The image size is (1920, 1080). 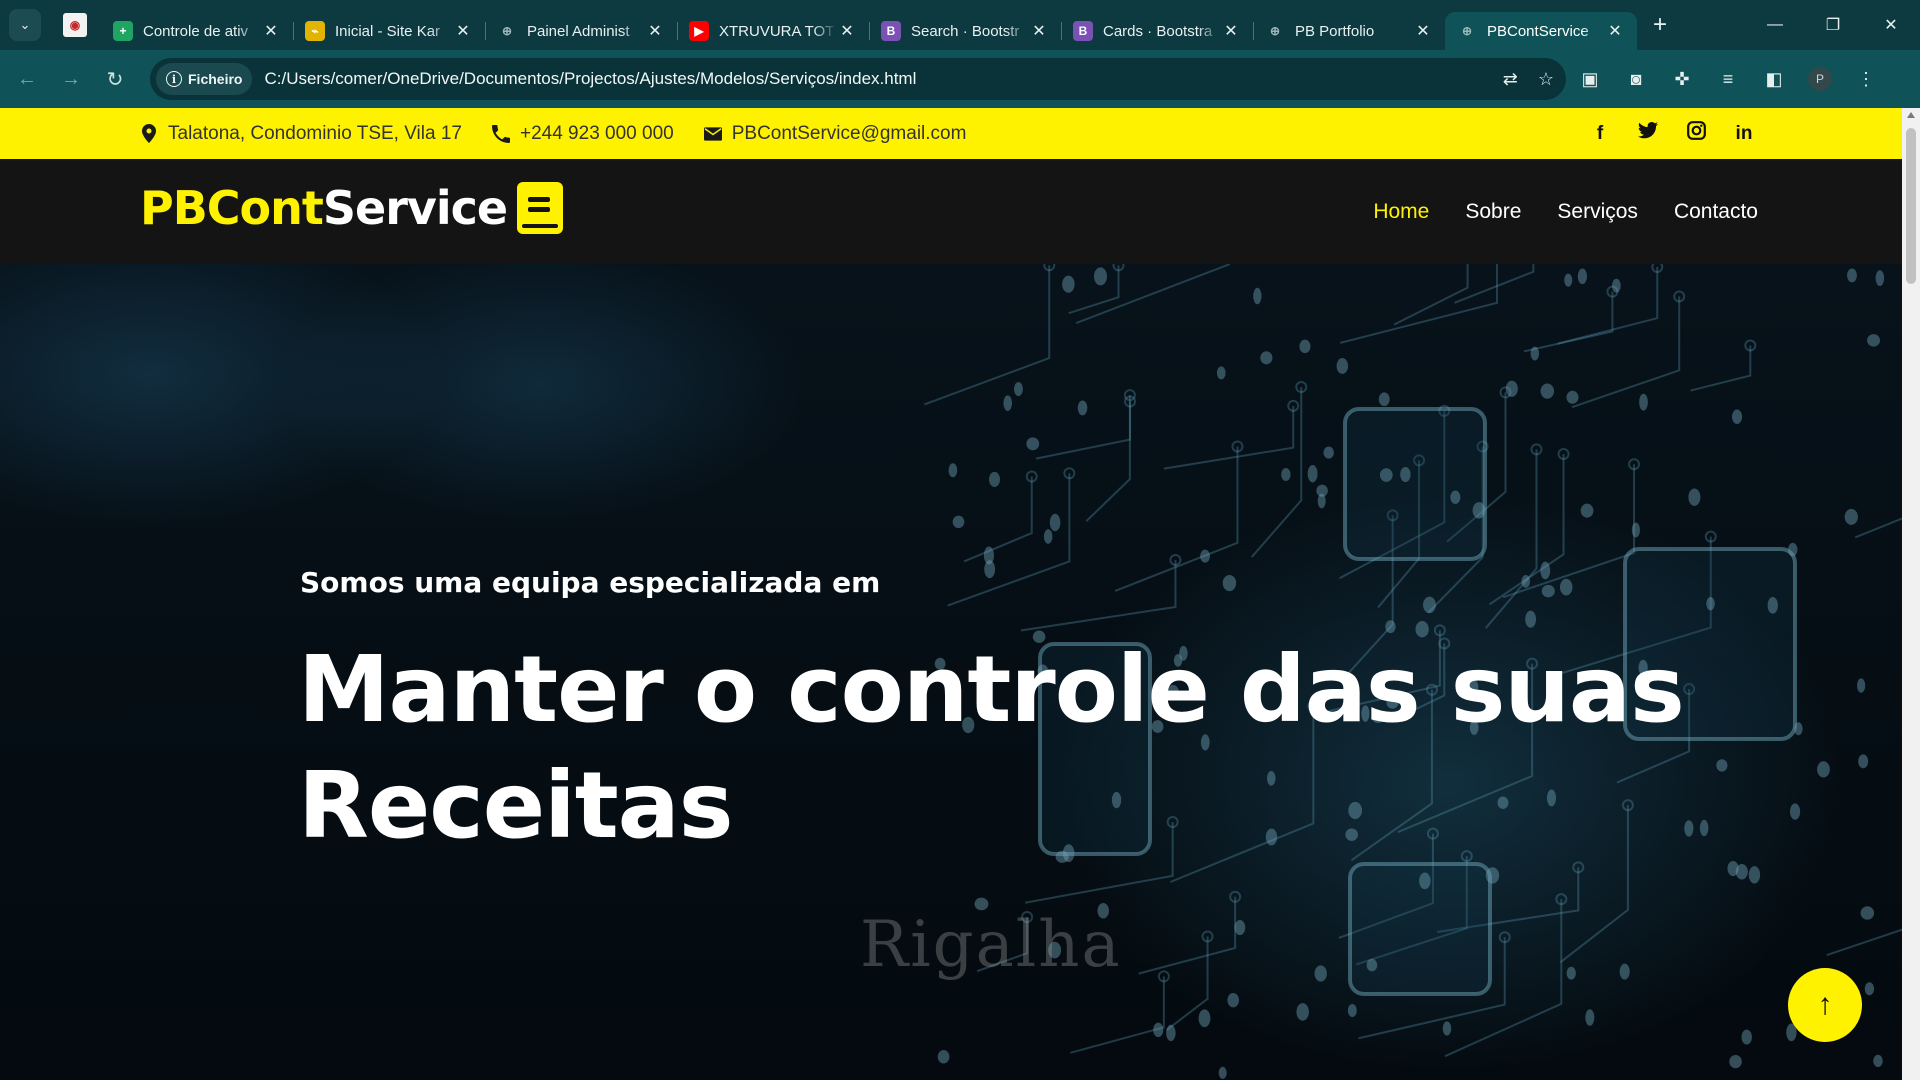 What do you see at coordinates (1636, 79) in the screenshot?
I see `camera-icon: ◙` at bounding box center [1636, 79].